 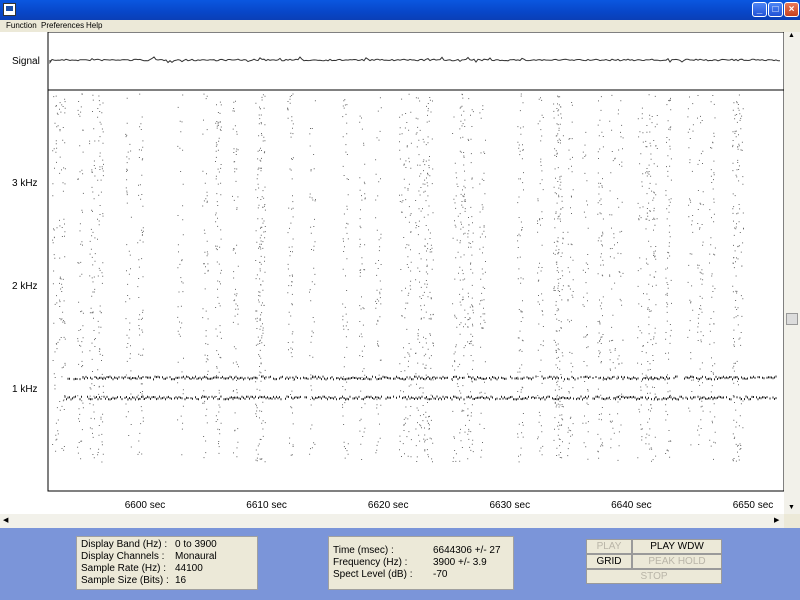 I want to click on spect-level-label: Spect Level (dB) :, so click(x=373, y=574).